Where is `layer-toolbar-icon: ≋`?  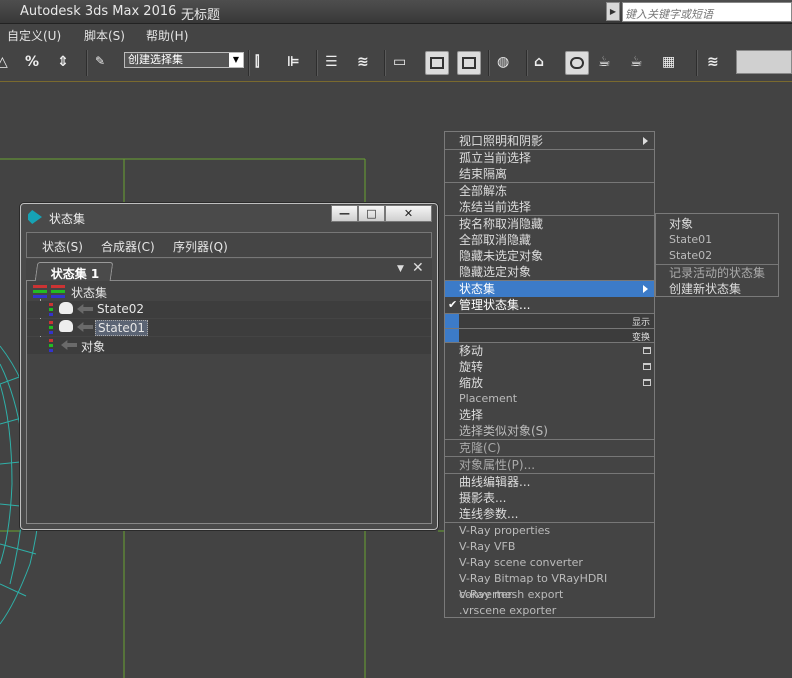 layer-toolbar-icon: ≋ is located at coordinates (718, 63).